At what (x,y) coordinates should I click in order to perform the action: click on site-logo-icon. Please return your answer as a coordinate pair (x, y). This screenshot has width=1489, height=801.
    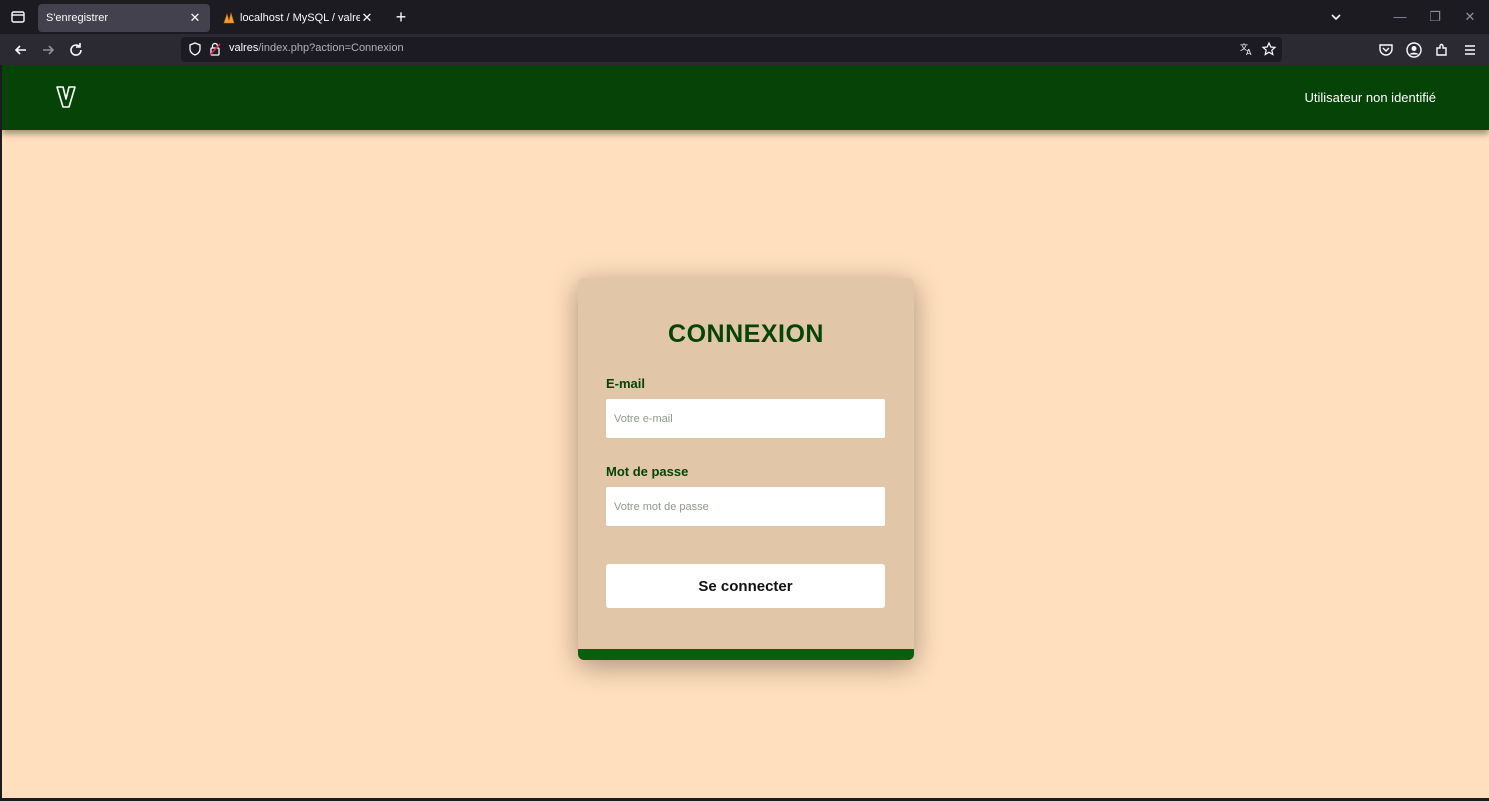
    Looking at the image, I should click on (66, 97).